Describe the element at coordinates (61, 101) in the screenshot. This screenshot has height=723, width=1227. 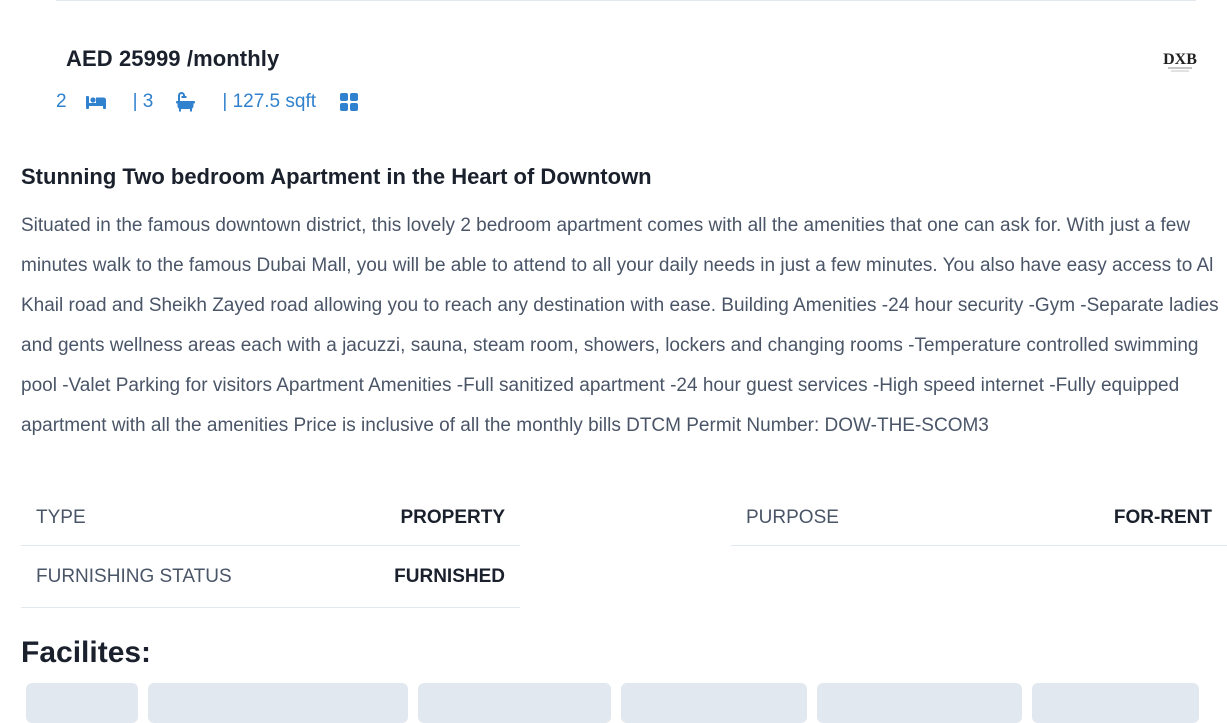
I see `rooms-count: 2` at that location.